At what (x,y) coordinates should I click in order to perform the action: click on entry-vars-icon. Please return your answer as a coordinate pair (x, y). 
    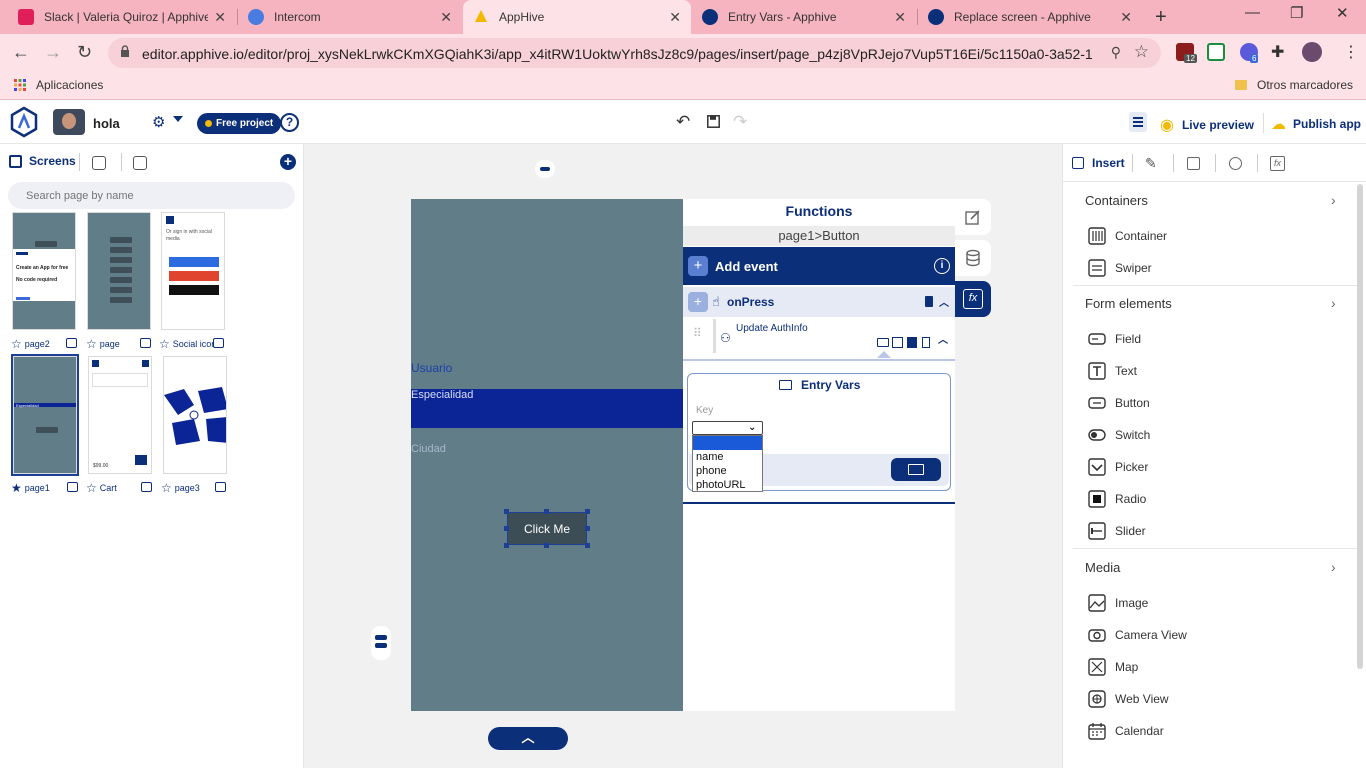
    Looking at the image, I should click on (883, 342).